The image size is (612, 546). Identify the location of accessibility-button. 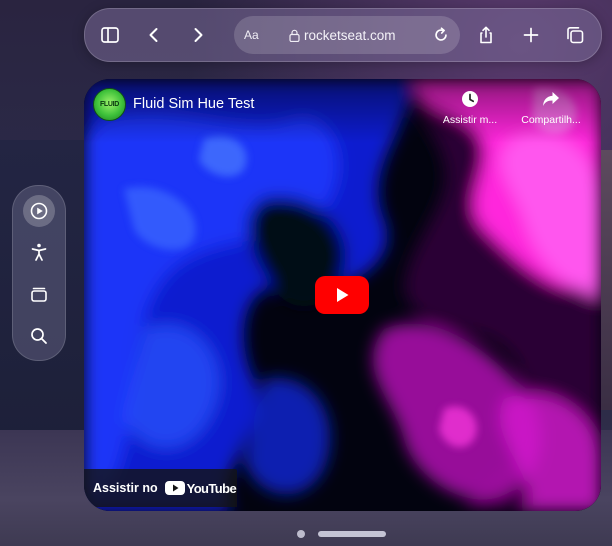
(39, 252).